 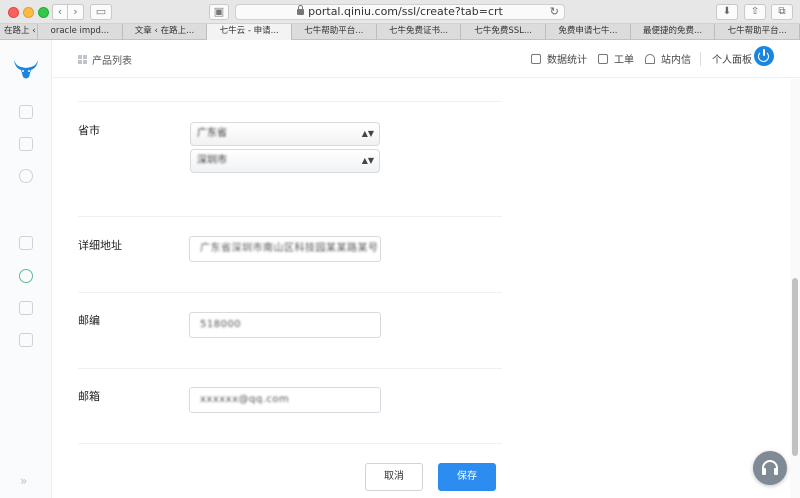 I want to click on back-button: ‹, so click(x=60, y=12).